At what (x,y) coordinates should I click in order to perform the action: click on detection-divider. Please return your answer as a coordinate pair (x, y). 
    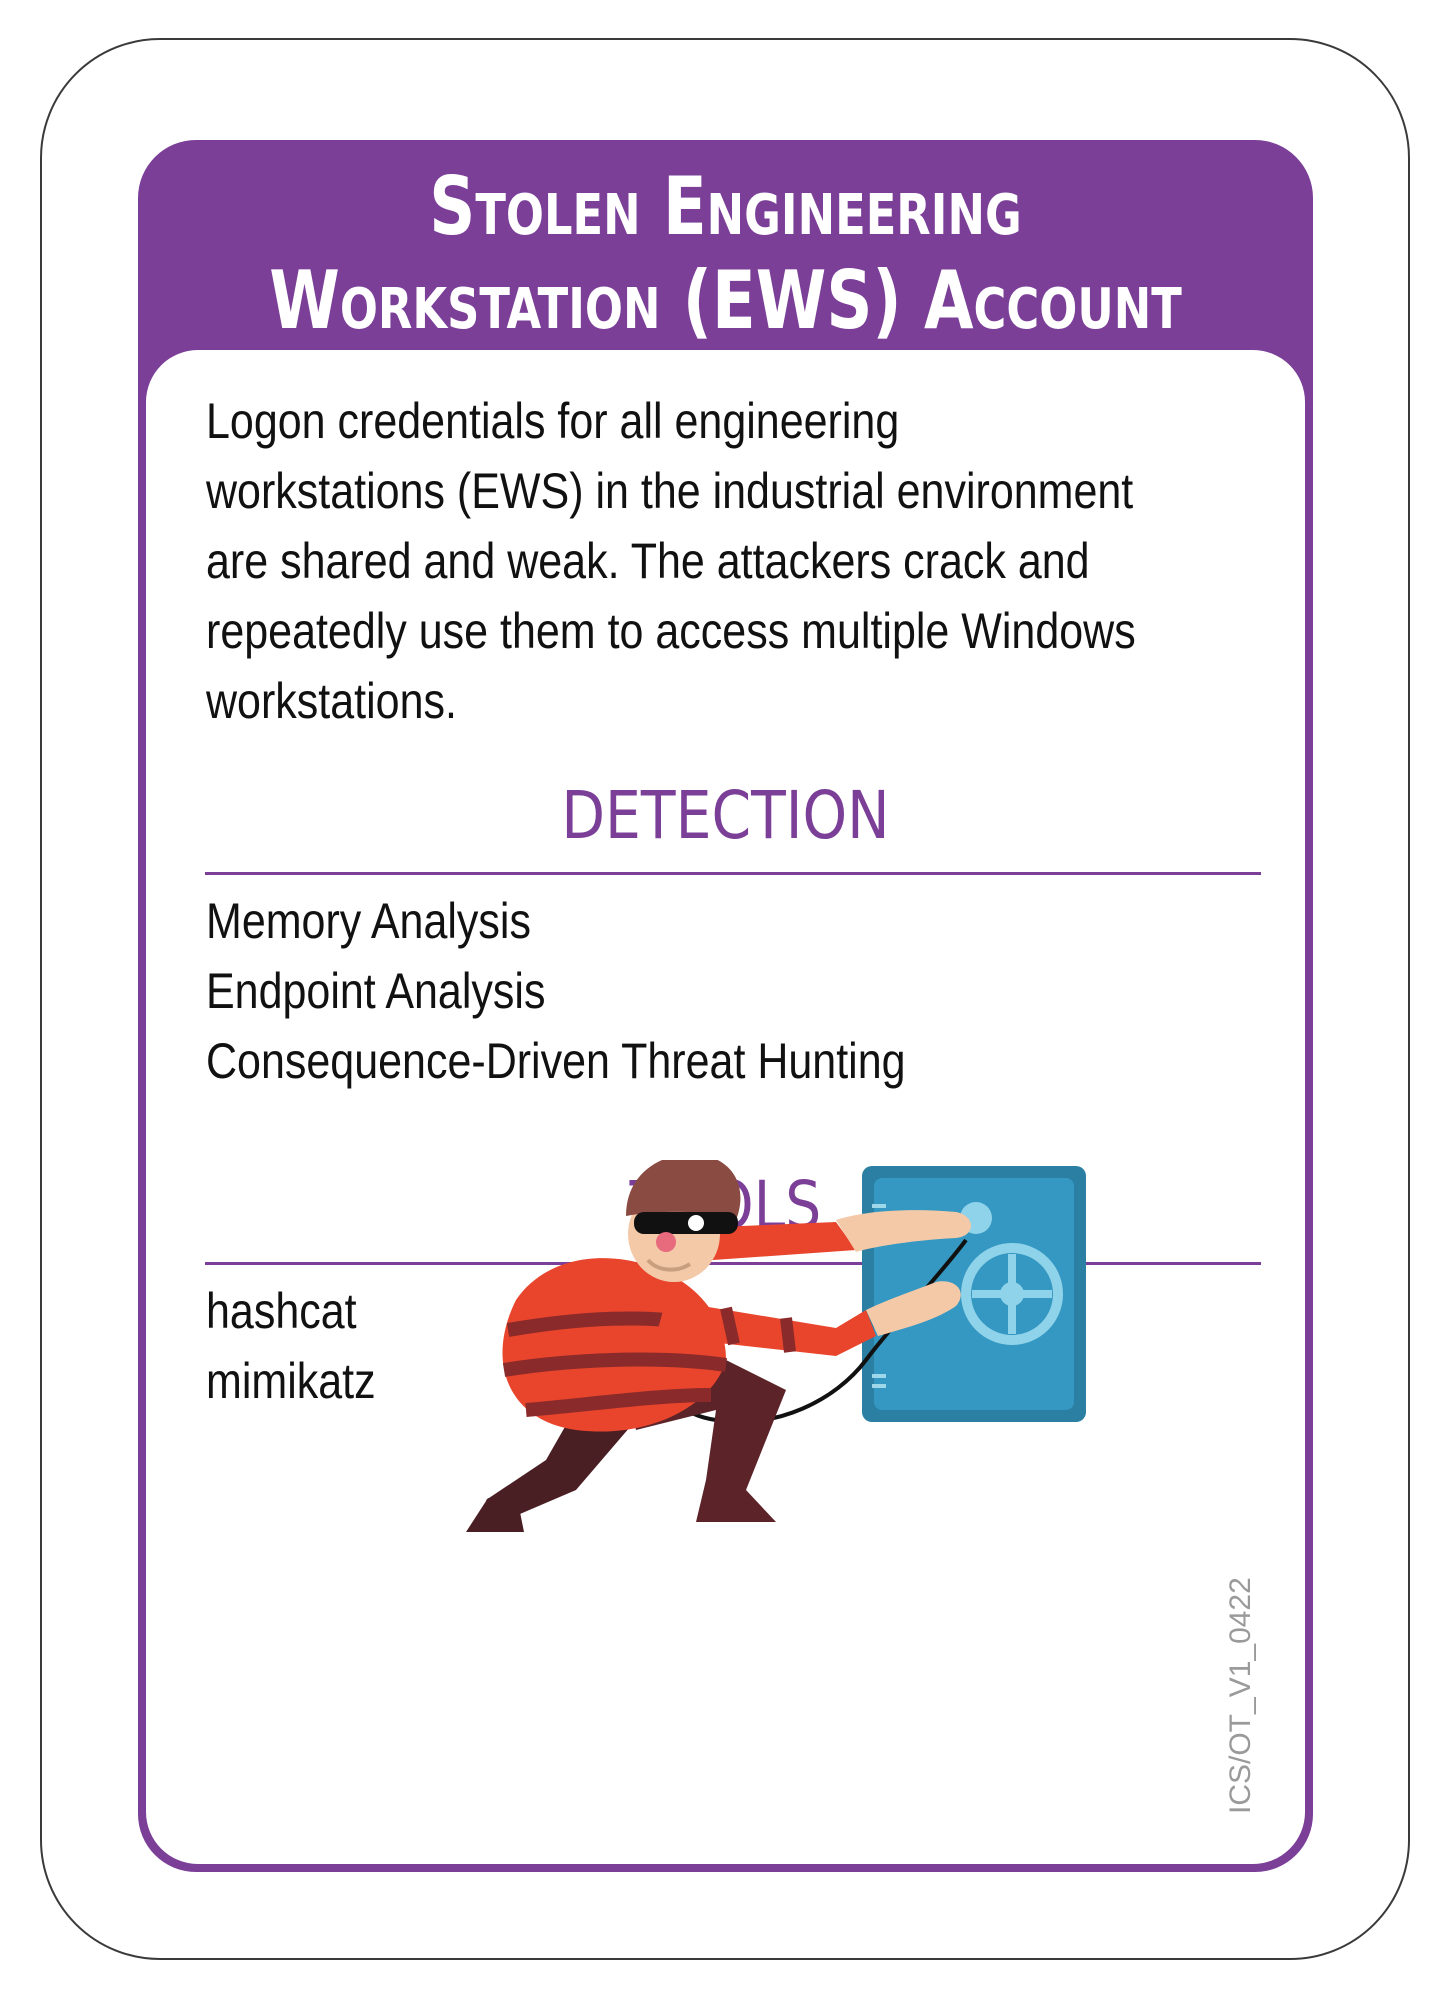
    Looking at the image, I should click on (733, 873).